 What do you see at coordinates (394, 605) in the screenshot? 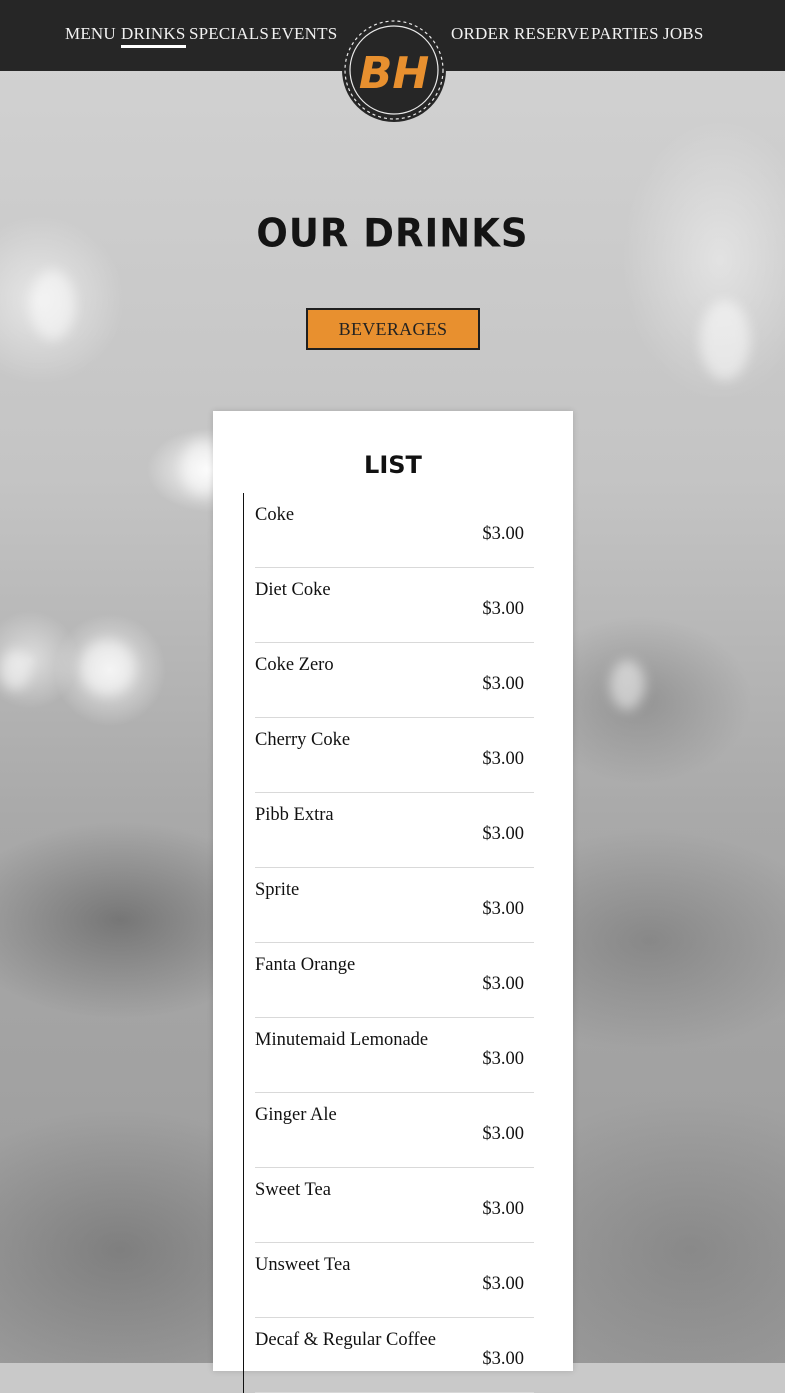
I see `list-item: Diet Coke $3.00` at bounding box center [394, 605].